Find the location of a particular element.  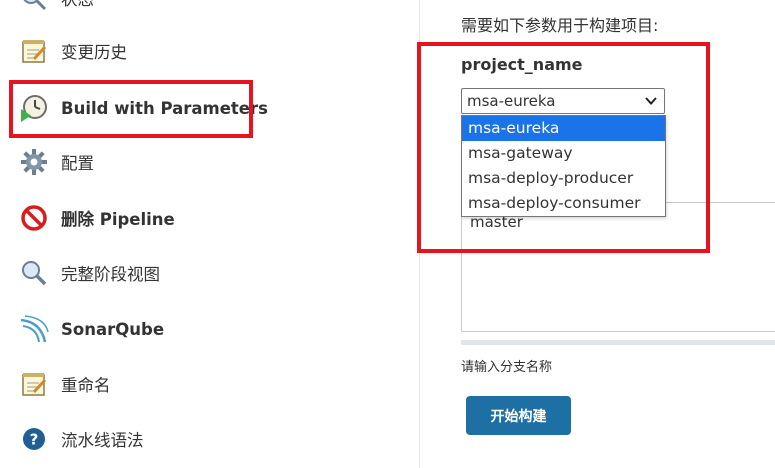

branch-hint: 请输入分支名称 is located at coordinates (507, 367).